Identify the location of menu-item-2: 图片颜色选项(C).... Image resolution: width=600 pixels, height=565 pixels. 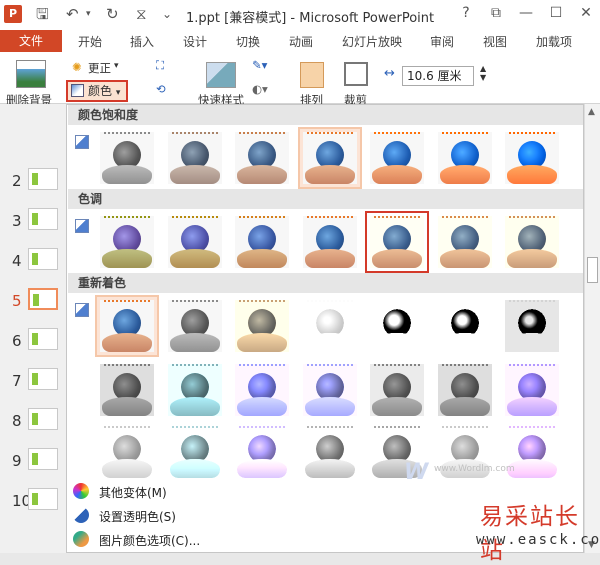
(223, 539).